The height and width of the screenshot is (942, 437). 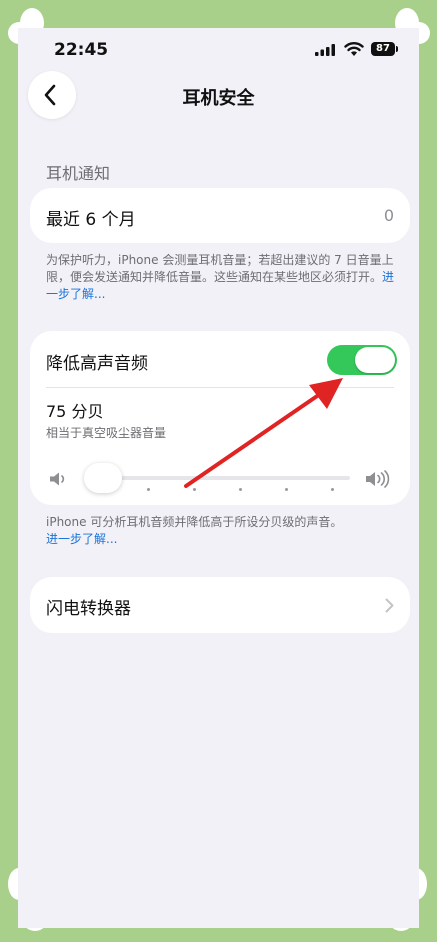 I want to click on annotation-arrow-icon, so click(x=263, y=433).